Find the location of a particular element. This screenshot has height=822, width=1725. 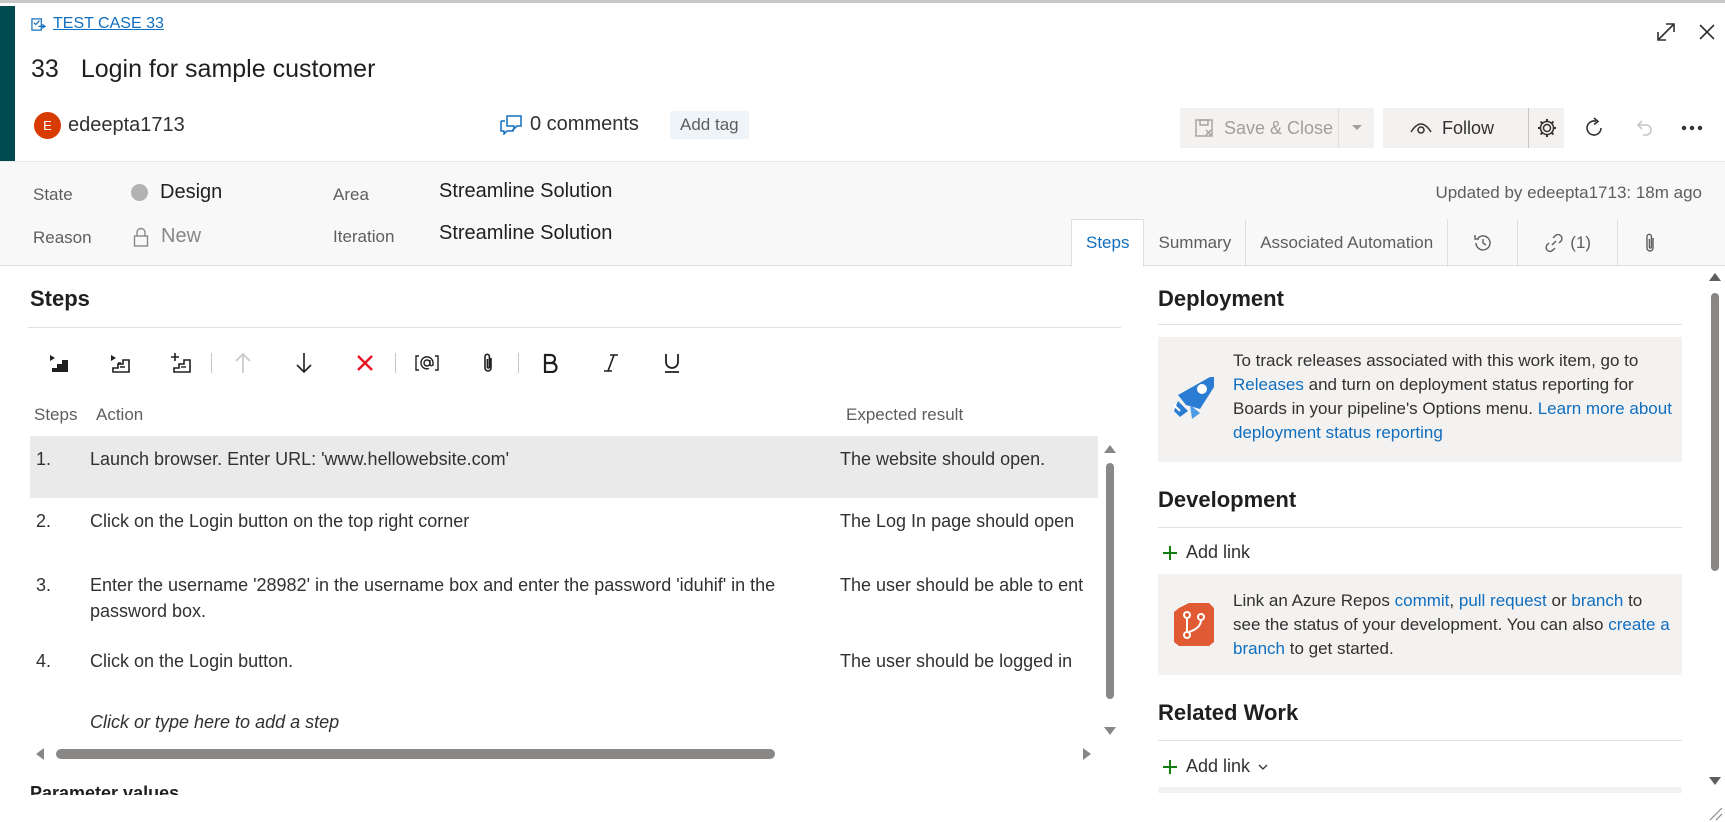

releases-link: Releases is located at coordinates (1268, 384).